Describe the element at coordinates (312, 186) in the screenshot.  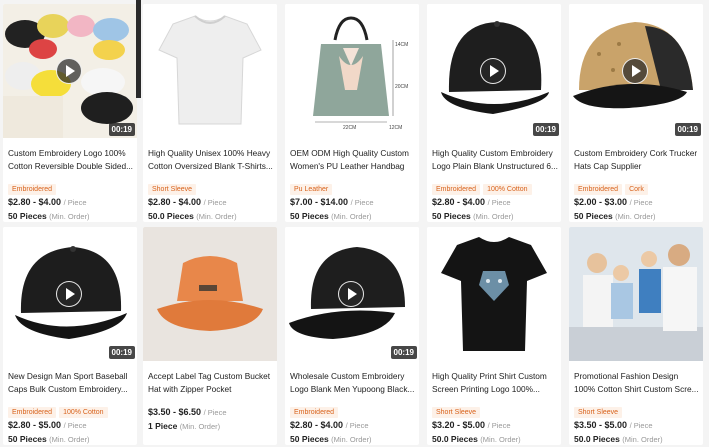
I see `product-tags: Pu Leather` at that location.